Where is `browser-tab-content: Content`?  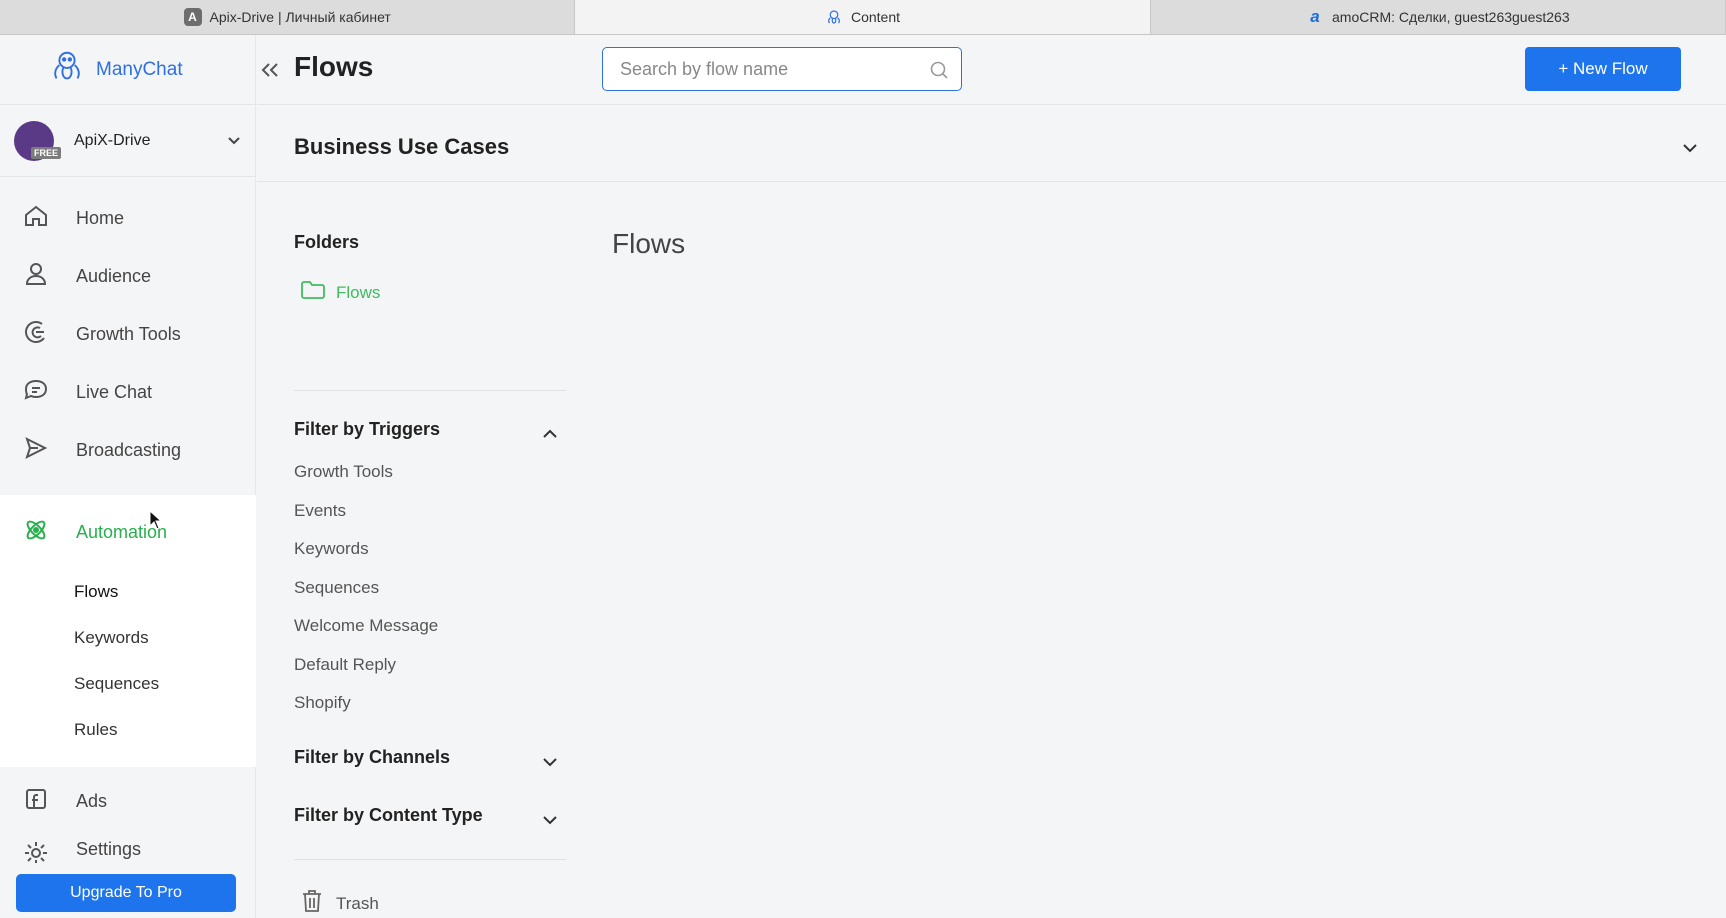 browser-tab-content: Content is located at coordinates (863, 17).